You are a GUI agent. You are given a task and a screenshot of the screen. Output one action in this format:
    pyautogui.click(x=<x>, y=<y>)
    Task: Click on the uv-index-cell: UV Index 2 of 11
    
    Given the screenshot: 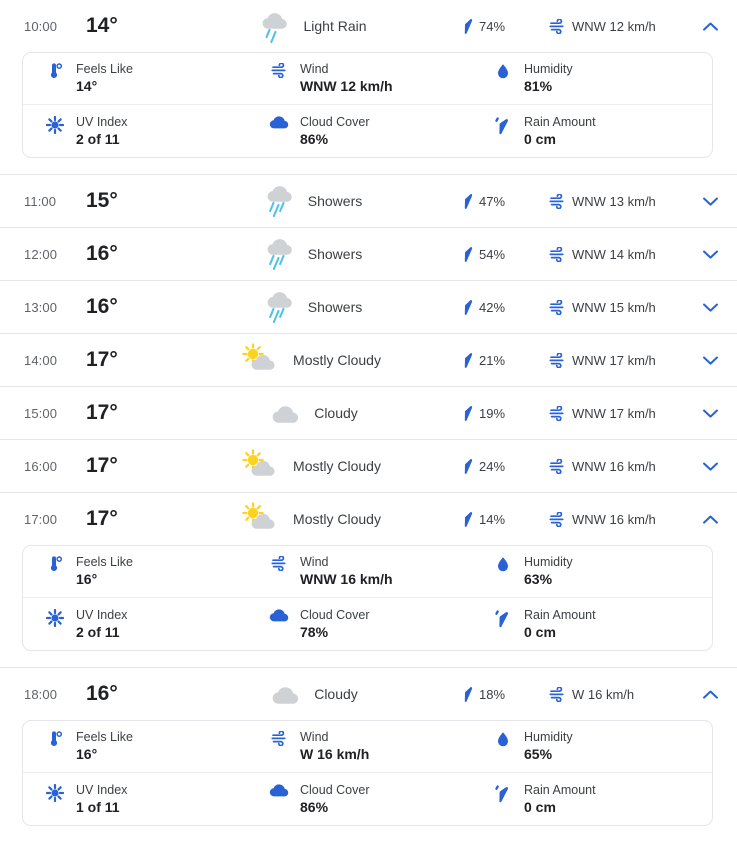 What is the action you would take?
    pyautogui.click(x=136, y=131)
    